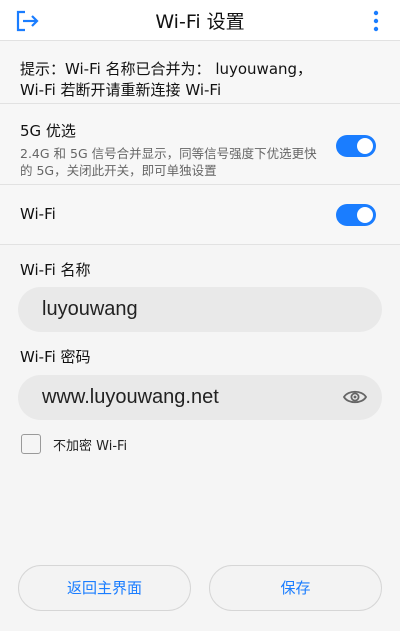 Image resolution: width=400 pixels, height=631 pixels. I want to click on five-g-toggle, so click(356, 146).